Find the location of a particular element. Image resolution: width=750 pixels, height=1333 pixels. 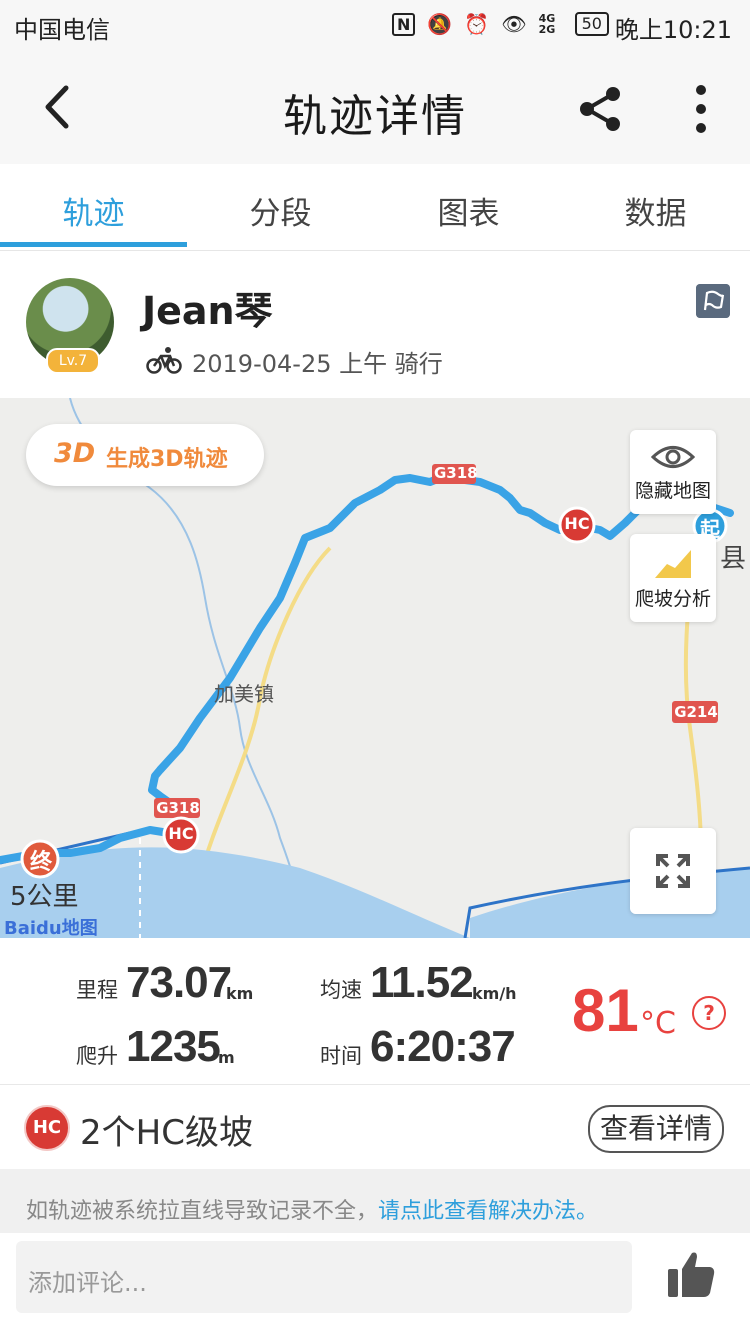

climb-analysis-label: 爬坡分析 is located at coordinates (672, 599).